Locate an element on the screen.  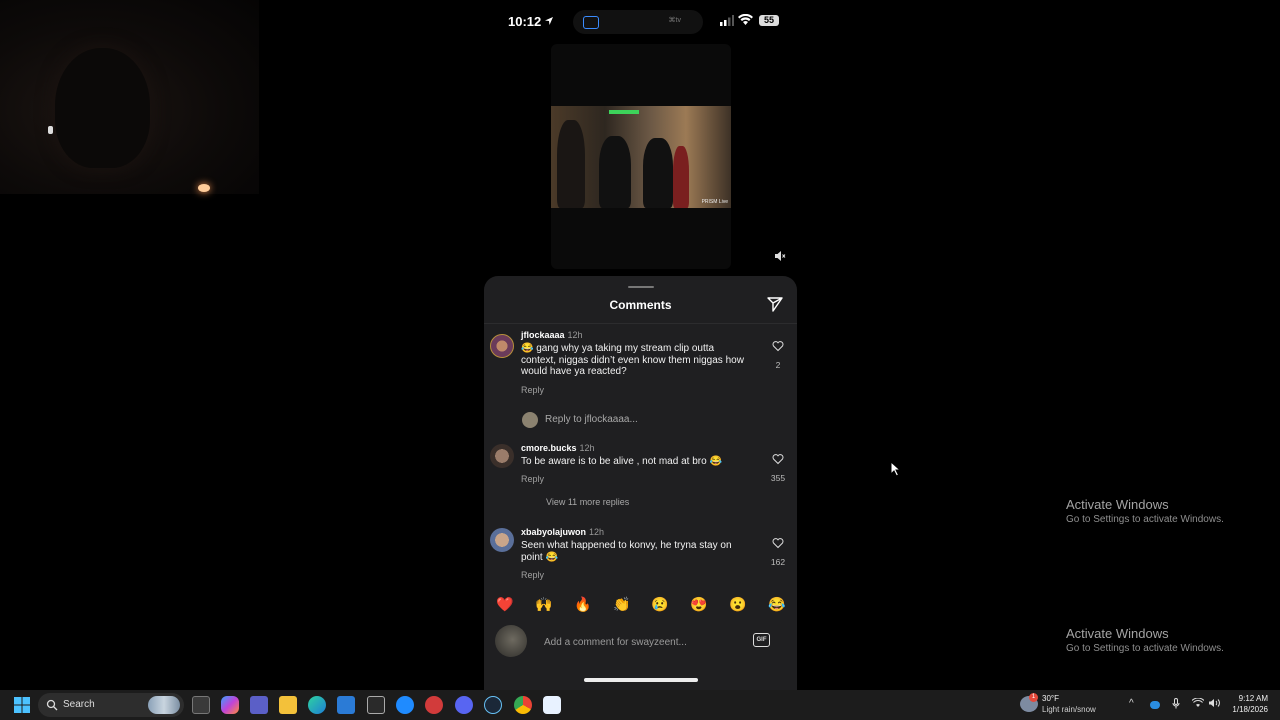
teams-icon is located at coordinates (259, 705).